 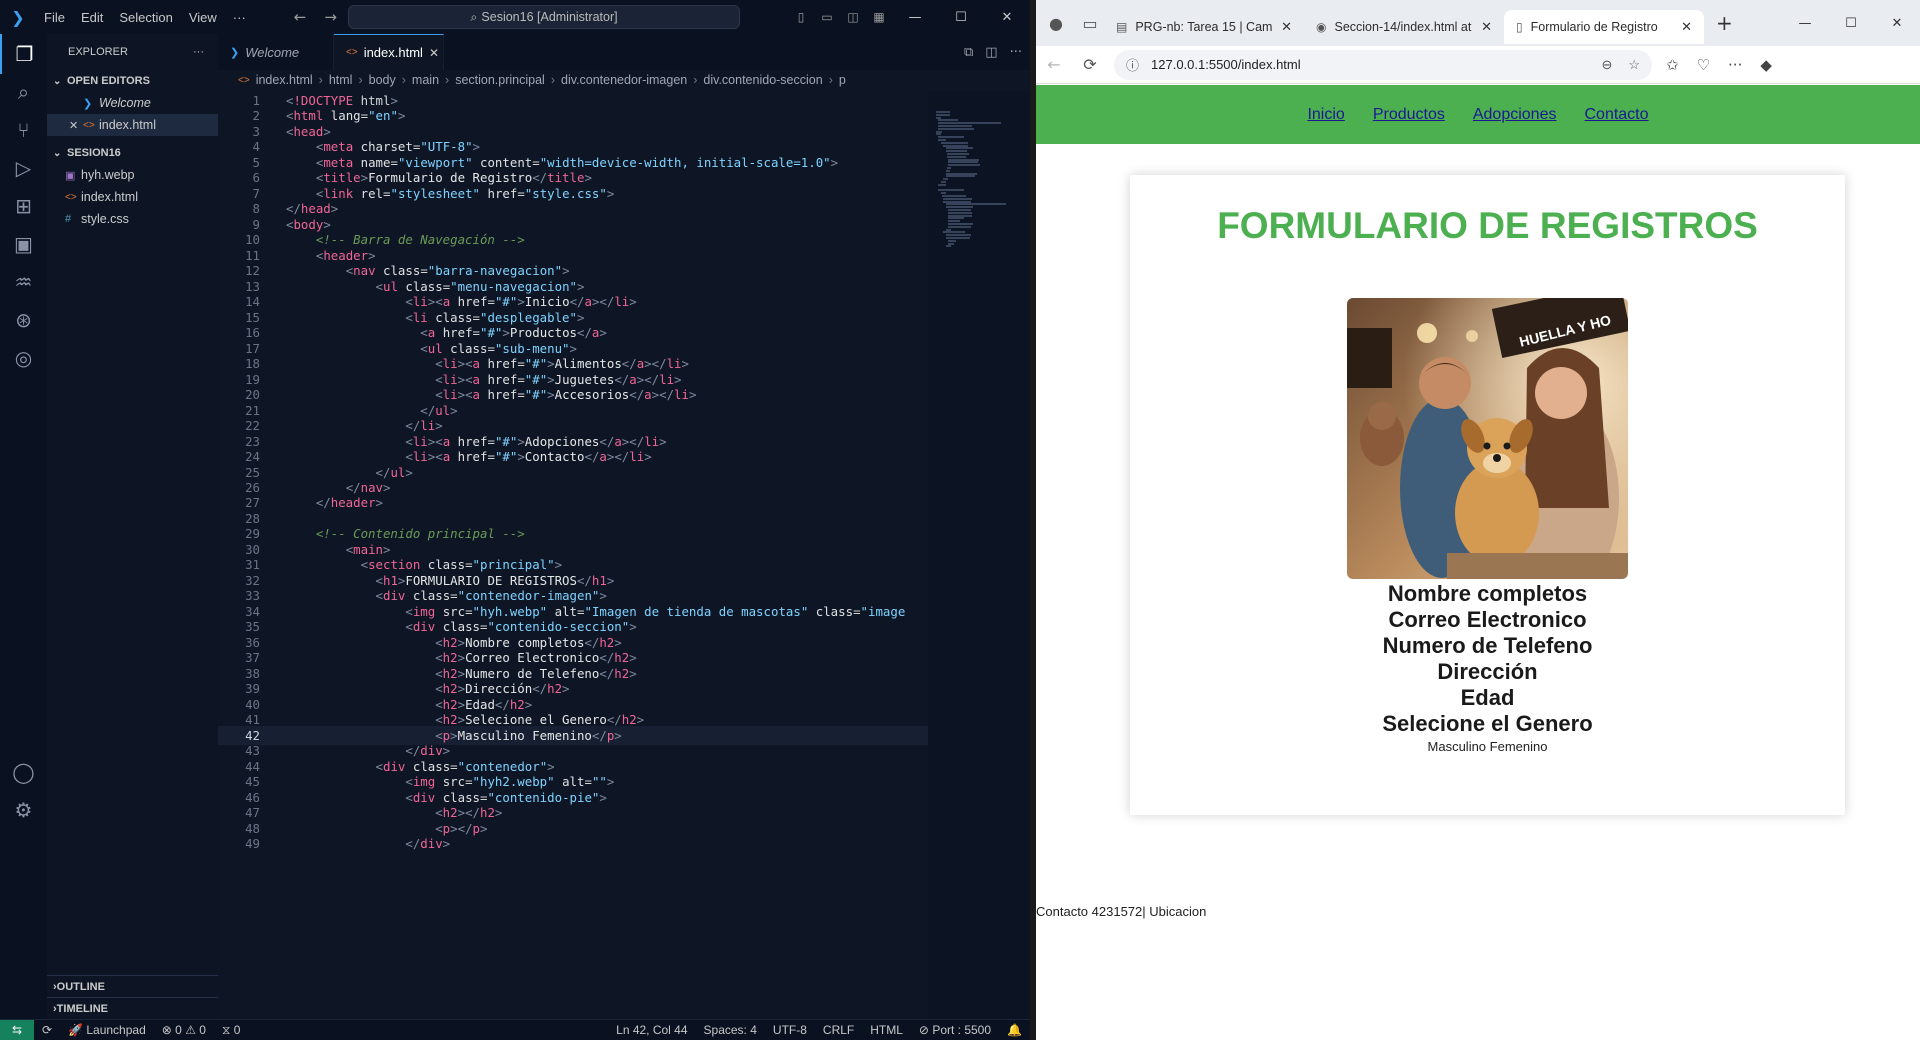 What do you see at coordinates (1404, 27) in the screenshot?
I see `browser-tab-github: ◉ Seccion-14/index.html at ✕` at bounding box center [1404, 27].